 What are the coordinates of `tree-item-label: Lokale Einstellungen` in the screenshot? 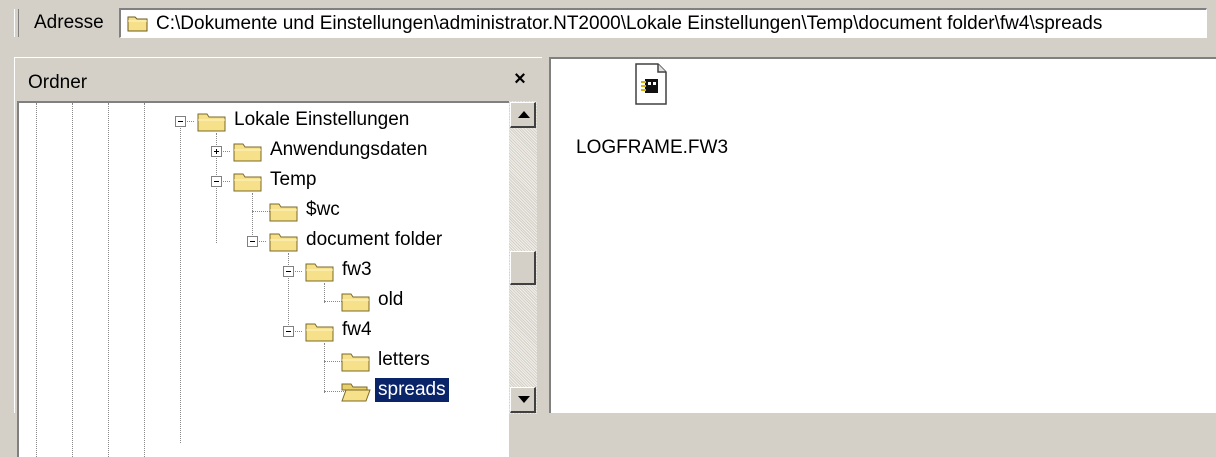 It's located at (322, 119).